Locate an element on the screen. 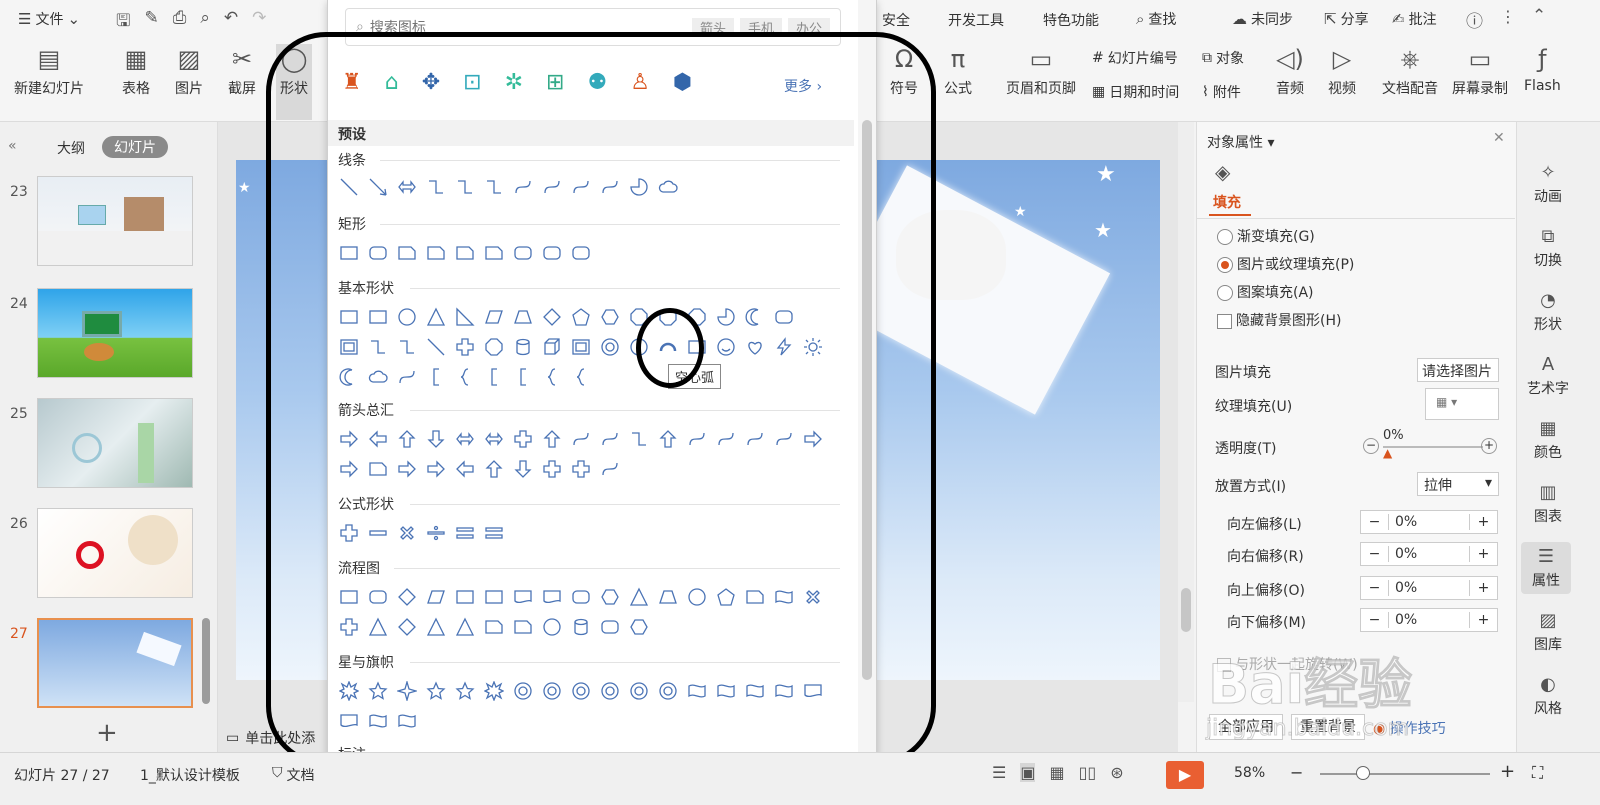  offset-up-spinner: −0% + is located at coordinates (1429, 588).